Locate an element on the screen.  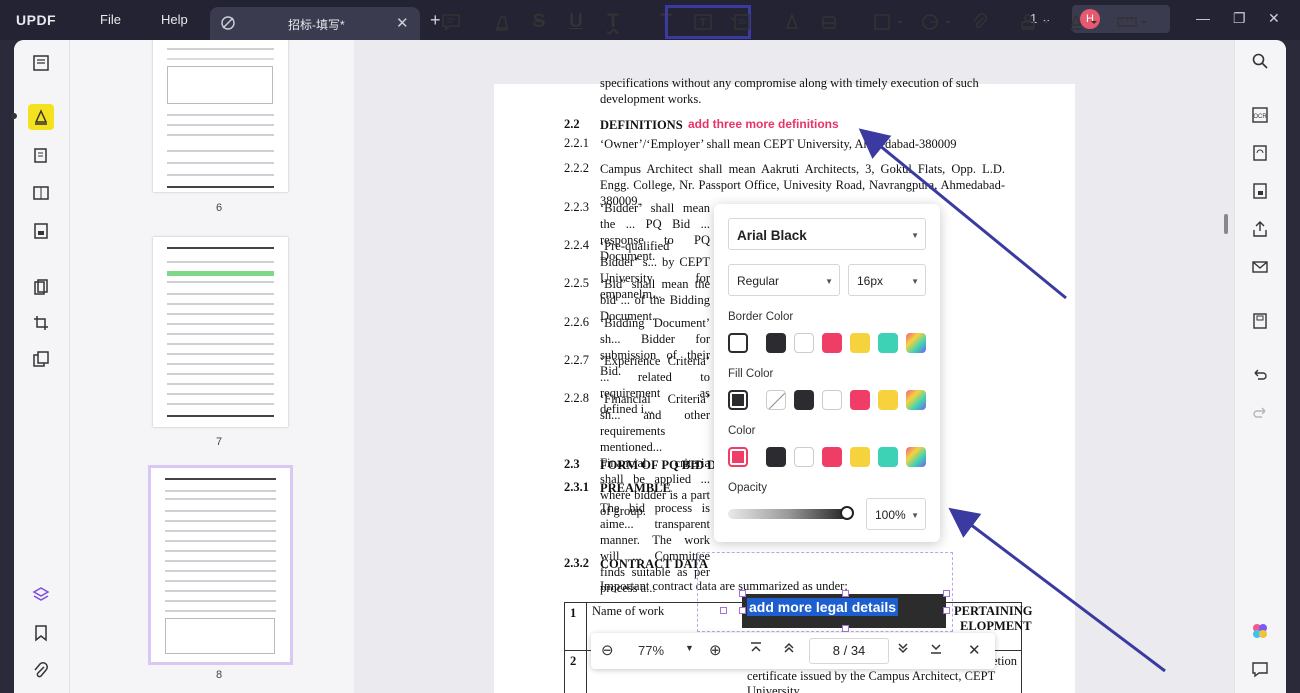
save-icon is located at coordinates (1260, 321).